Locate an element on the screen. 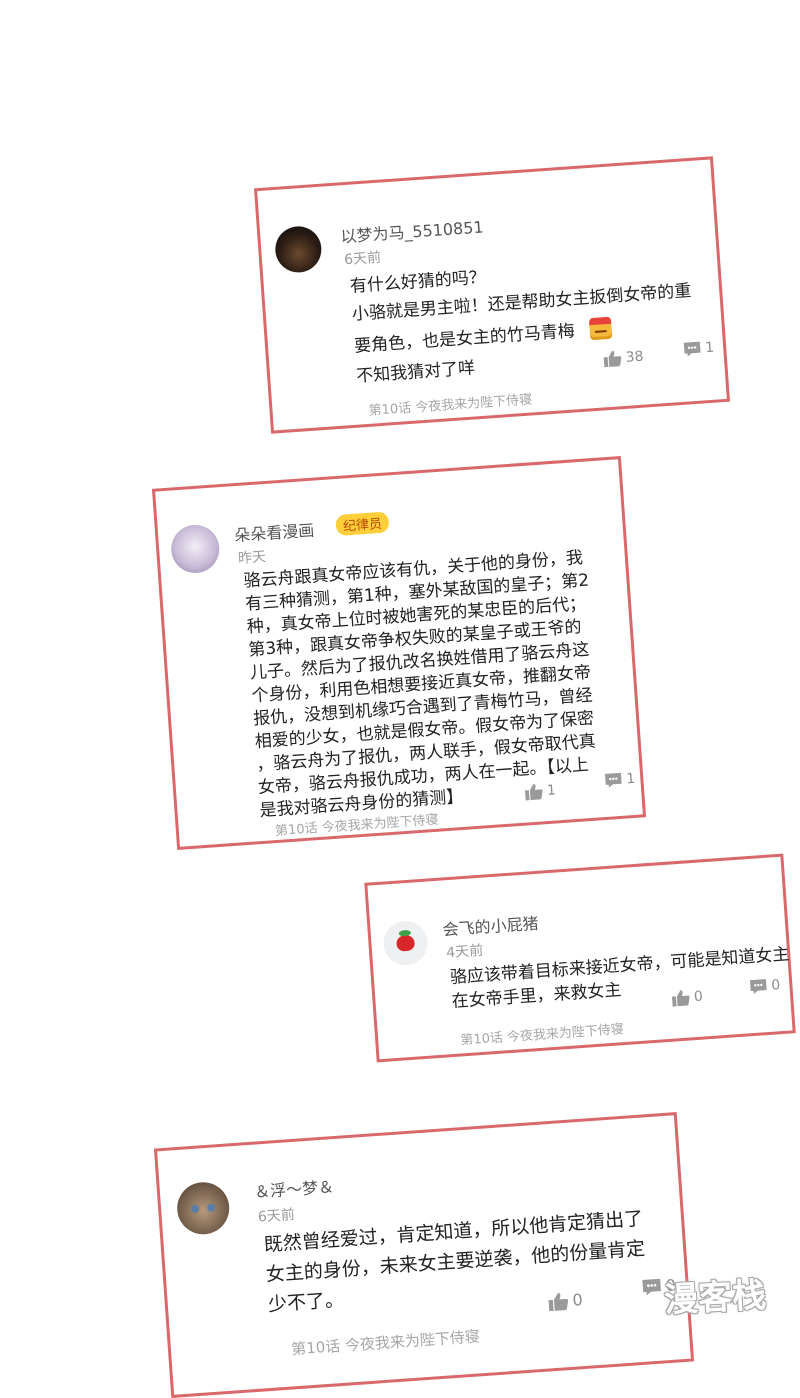  username: 会飞的小屁猪 is located at coordinates (490, 925).